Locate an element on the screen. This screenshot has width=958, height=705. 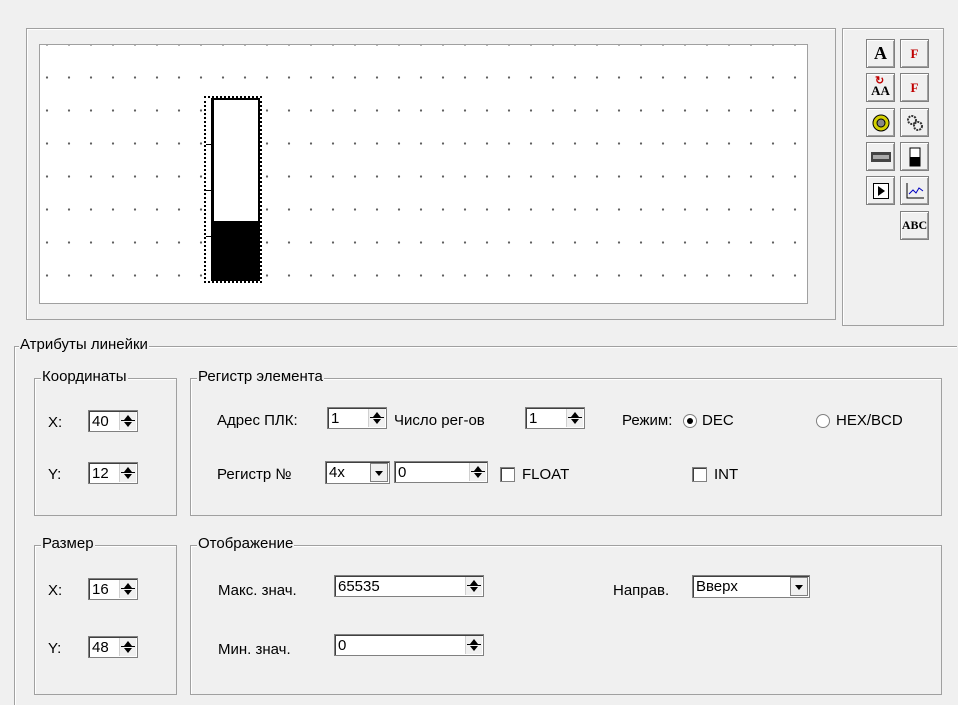
min-value-spinner: 0 is located at coordinates (409, 645).